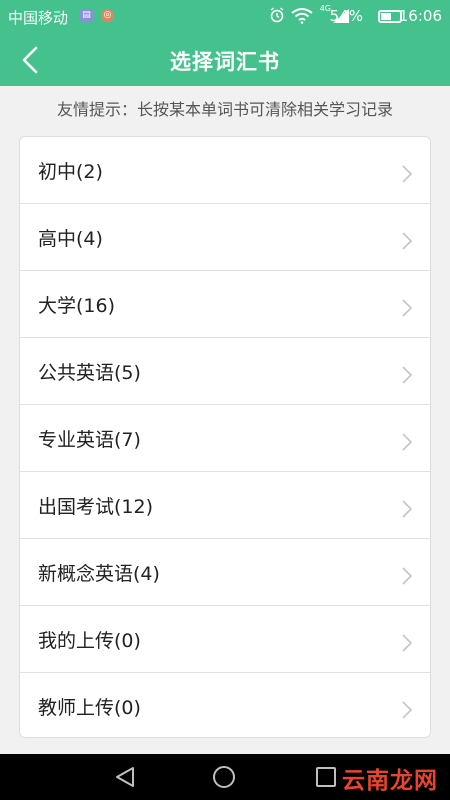 This screenshot has width=450, height=800. I want to click on clock: 16:06, so click(420, 16).